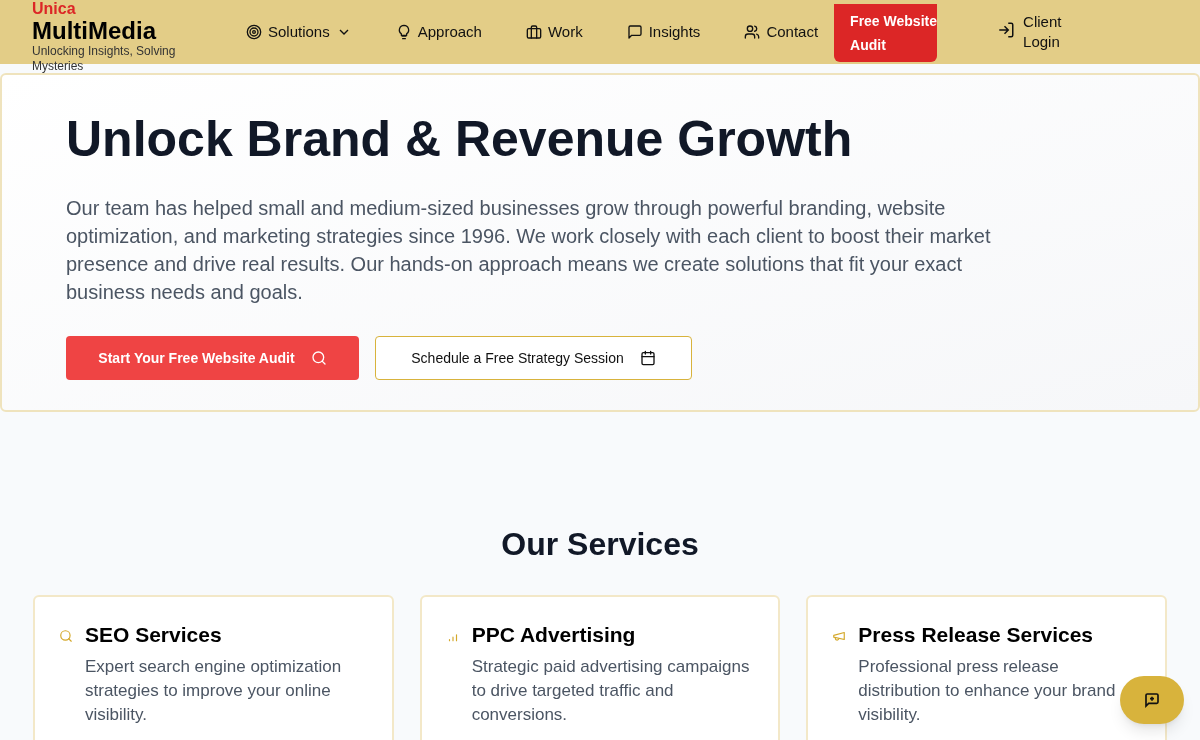 The width and height of the screenshot is (1200, 740). I want to click on card-description: Strategic paid advertising campaigns to drive targeted traffic and conversions., so click(611, 691).